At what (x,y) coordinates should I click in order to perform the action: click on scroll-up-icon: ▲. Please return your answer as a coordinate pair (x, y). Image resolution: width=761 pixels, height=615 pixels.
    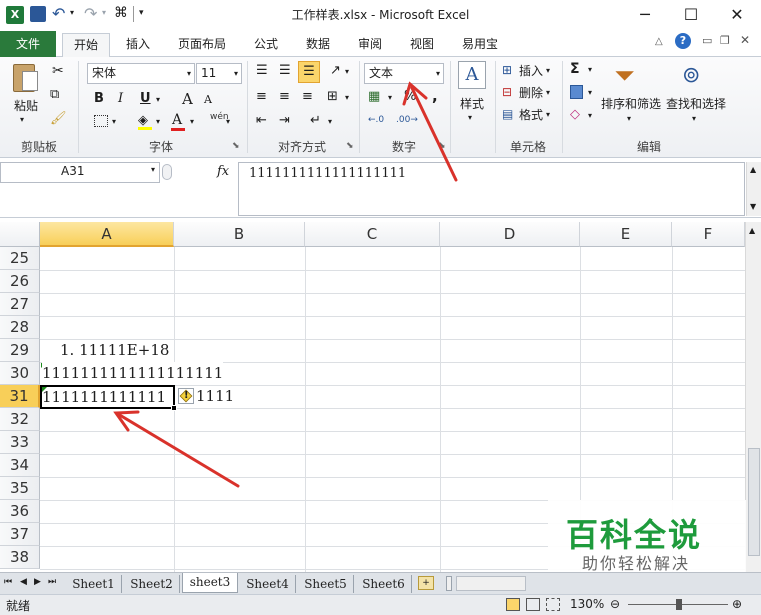
    Looking at the image, I should click on (752, 230).